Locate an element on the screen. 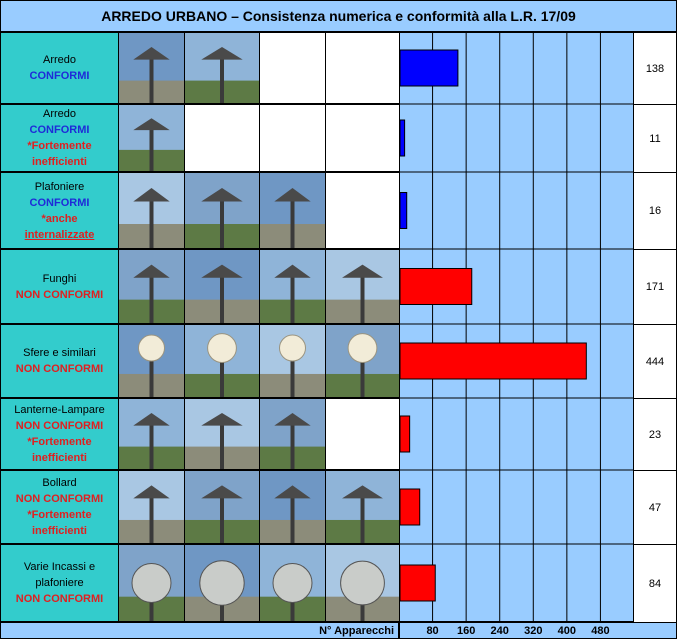 The image size is (677, 639). data-label: 47 is located at coordinates (655, 507).